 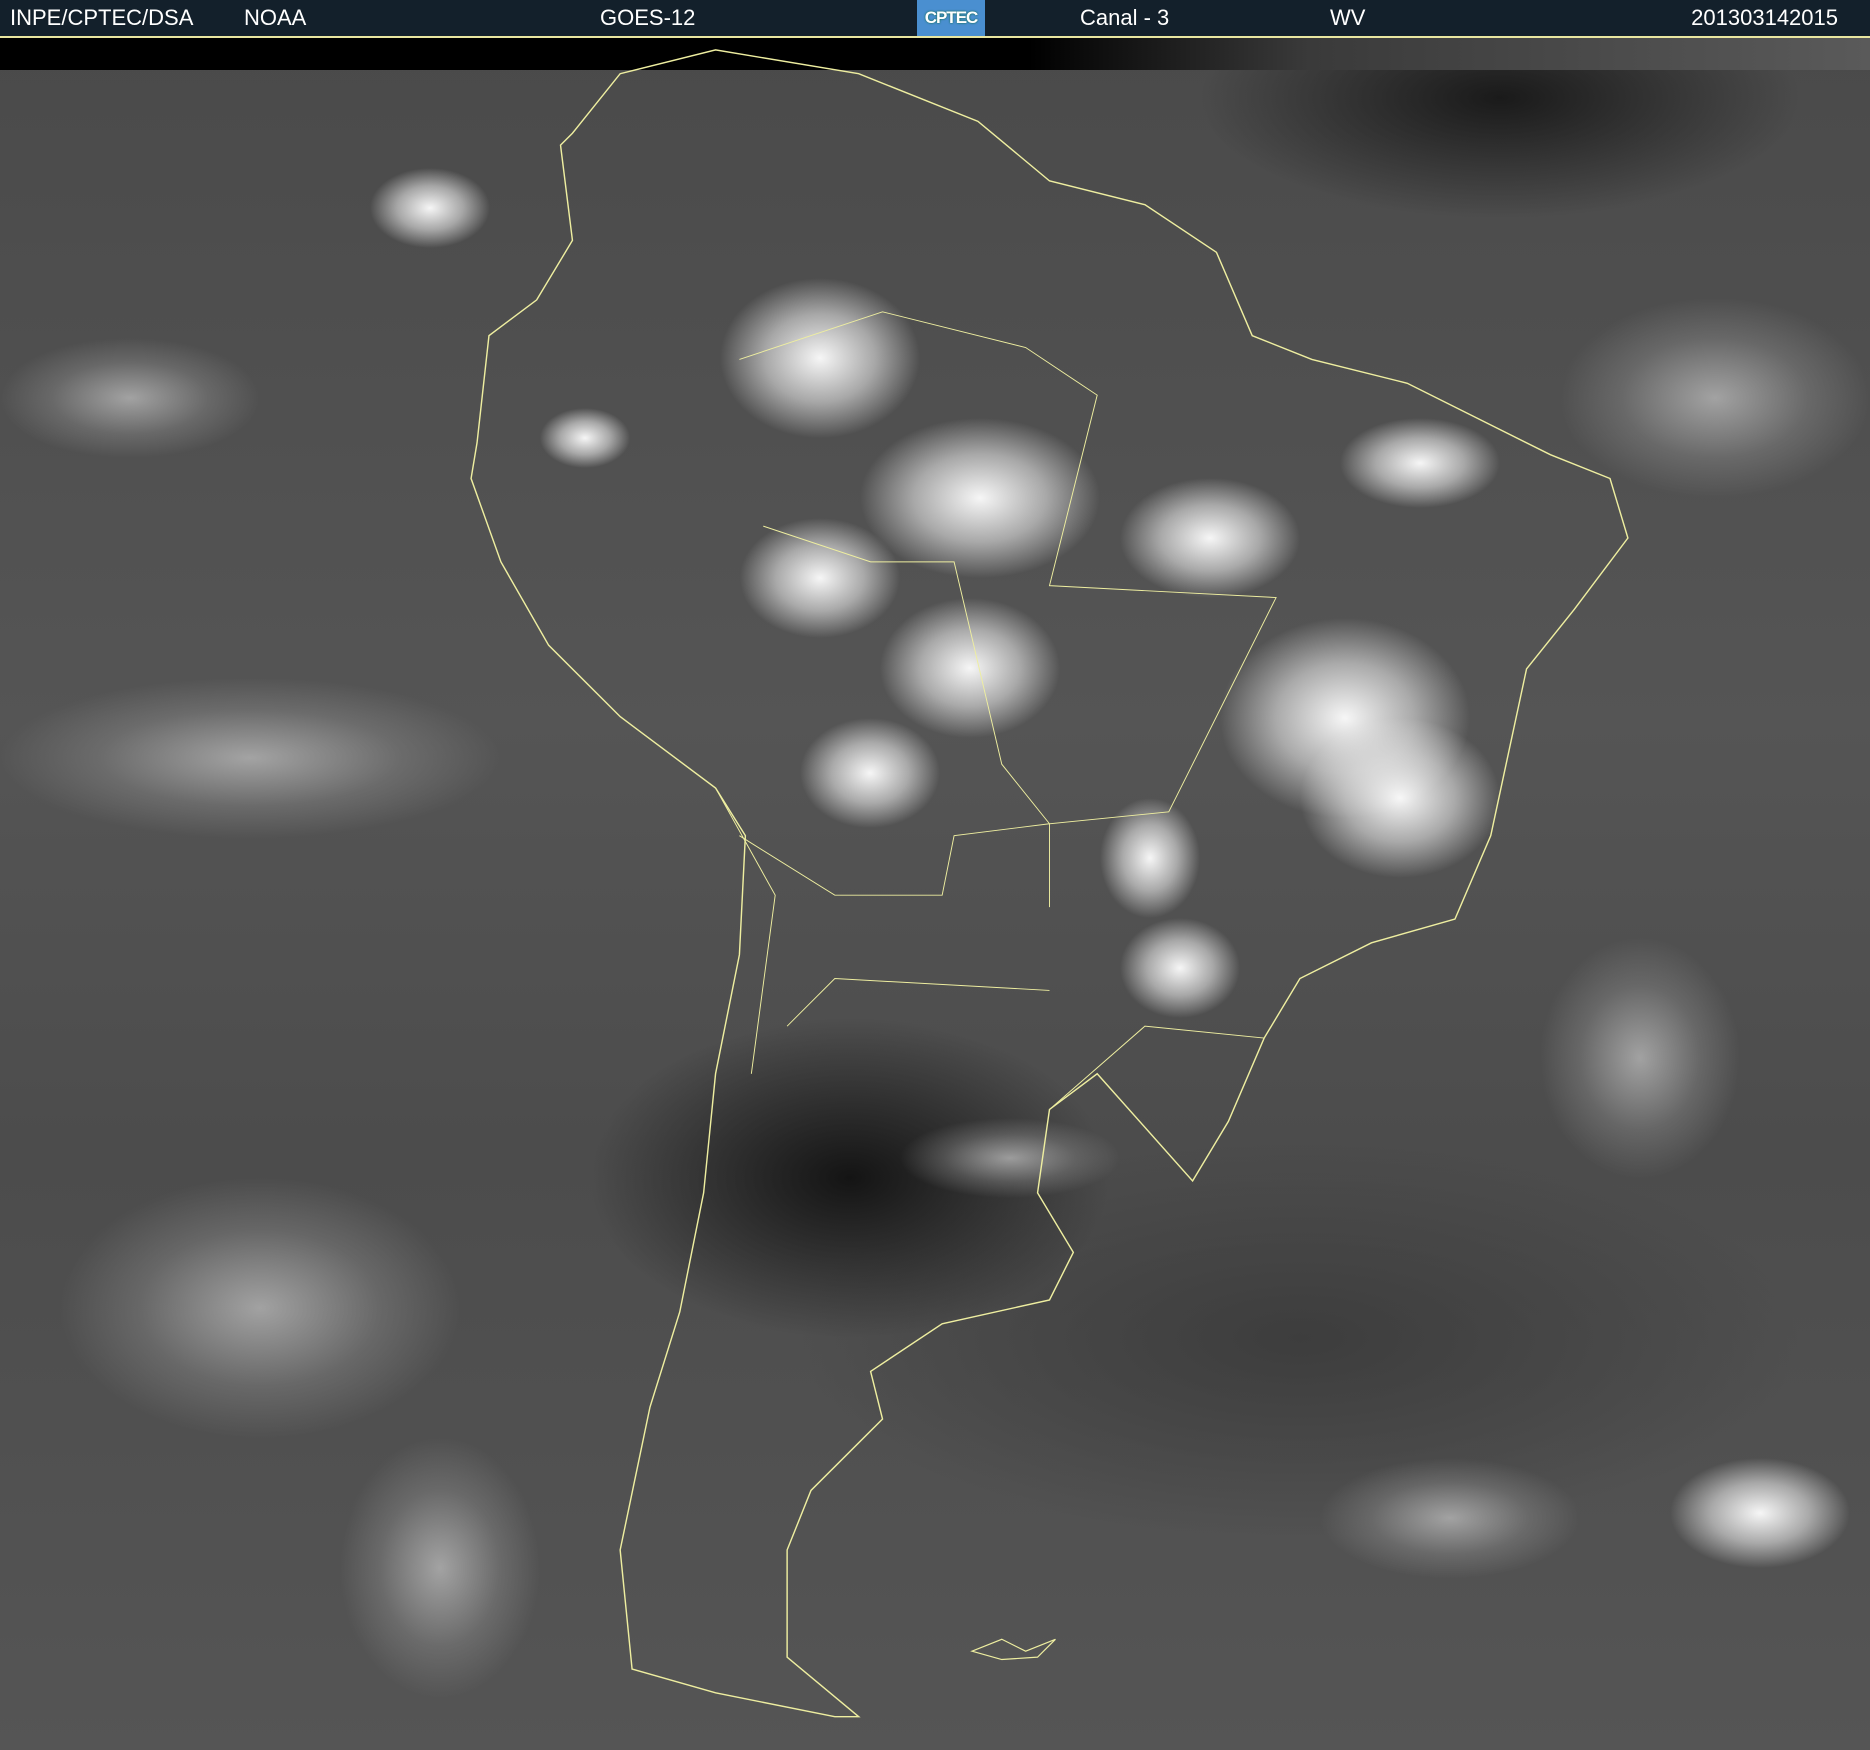 What do you see at coordinates (1125, 17) in the screenshot?
I see `channel-label: Canal - 3` at bounding box center [1125, 17].